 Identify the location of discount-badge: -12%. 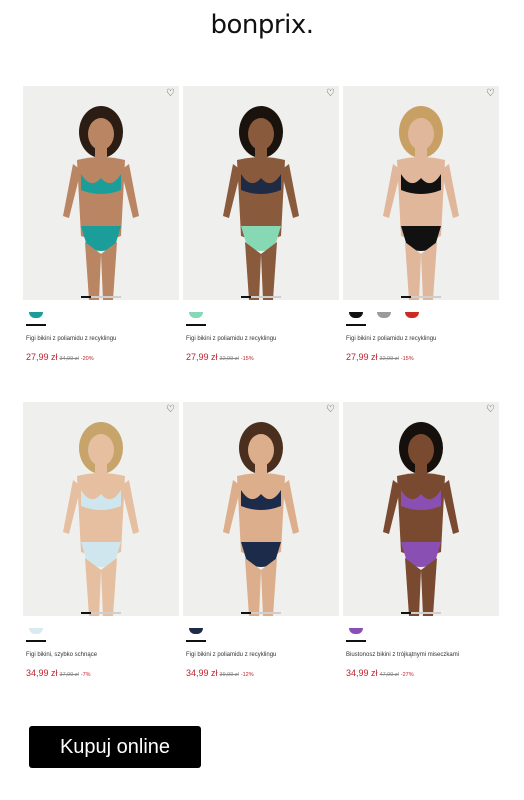
(247, 675).